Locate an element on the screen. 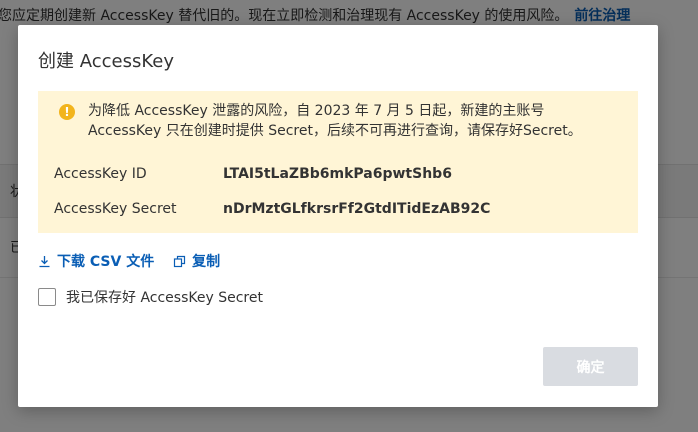 Image resolution: width=698 pixels, height=432 pixels. checkbox-box is located at coordinates (47, 297).